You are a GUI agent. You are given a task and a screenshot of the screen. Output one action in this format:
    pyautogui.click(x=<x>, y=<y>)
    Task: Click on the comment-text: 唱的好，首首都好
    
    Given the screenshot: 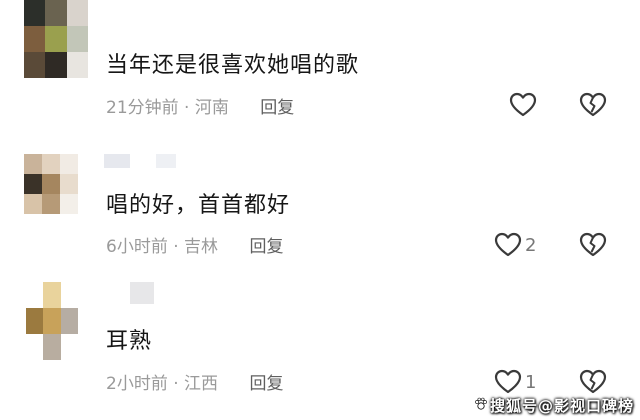 What is the action you would take?
    pyautogui.click(x=198, y=205)
    